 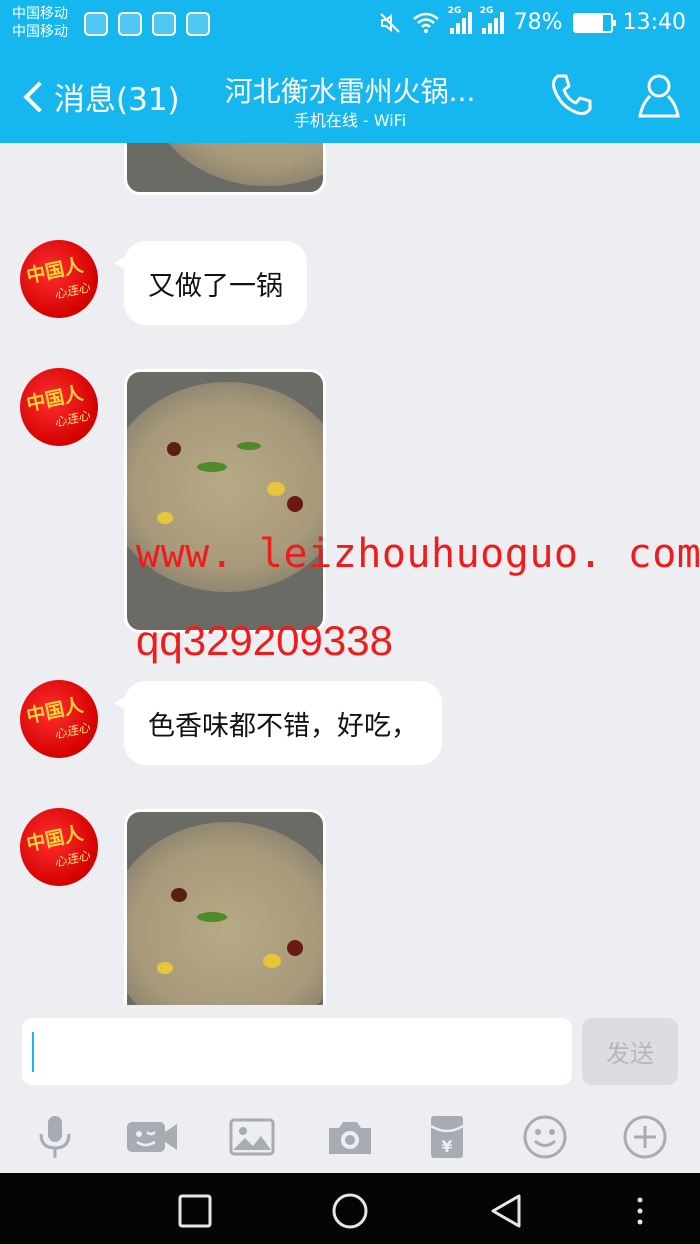 I want to click on message-input, so click(x=297, y=1051).